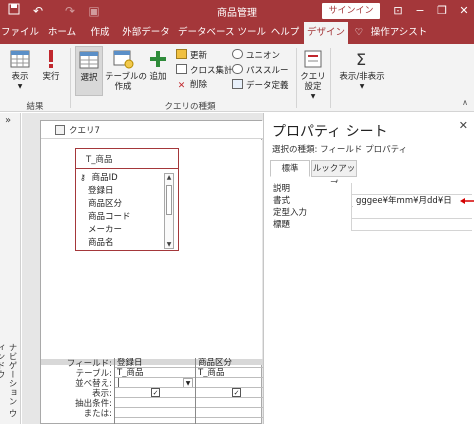 Image resolution: width=474 pixels, height=424 pixels. I want to click on update-button: 更新, so click(191, 55).